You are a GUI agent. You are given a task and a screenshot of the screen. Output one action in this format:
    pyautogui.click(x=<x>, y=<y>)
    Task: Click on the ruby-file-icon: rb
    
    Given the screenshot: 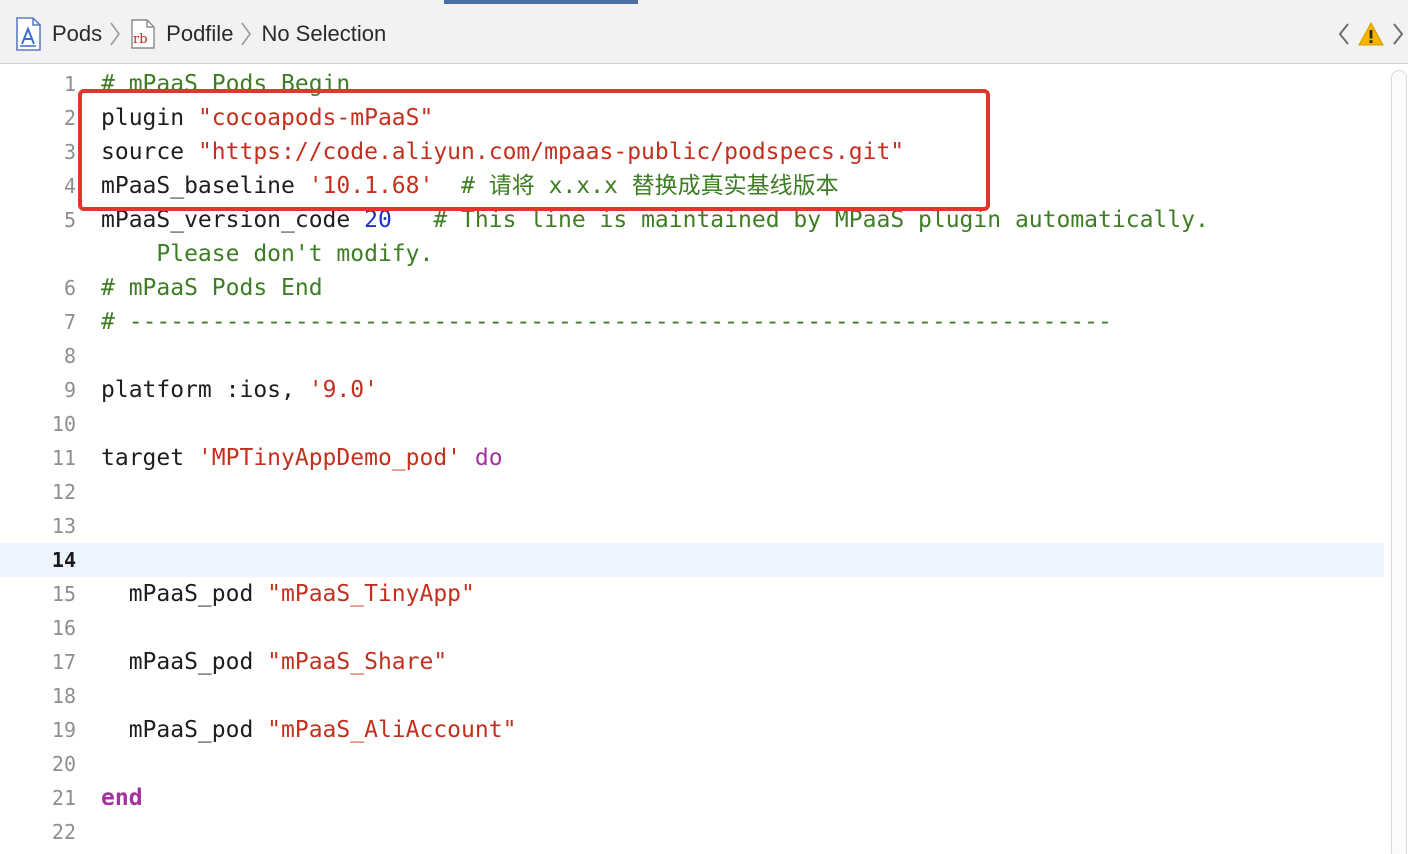 What is the action you would take?
    pyautogui.click(x=143, y=34)
    